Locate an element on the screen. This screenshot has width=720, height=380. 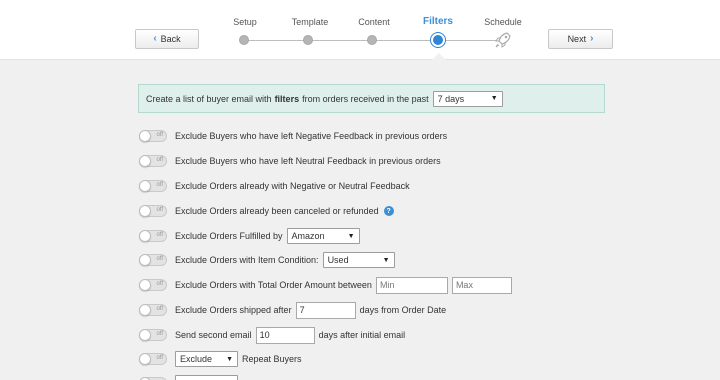
intro-text-before: Create a list of buyer email with is located at coordinates (209, 98).